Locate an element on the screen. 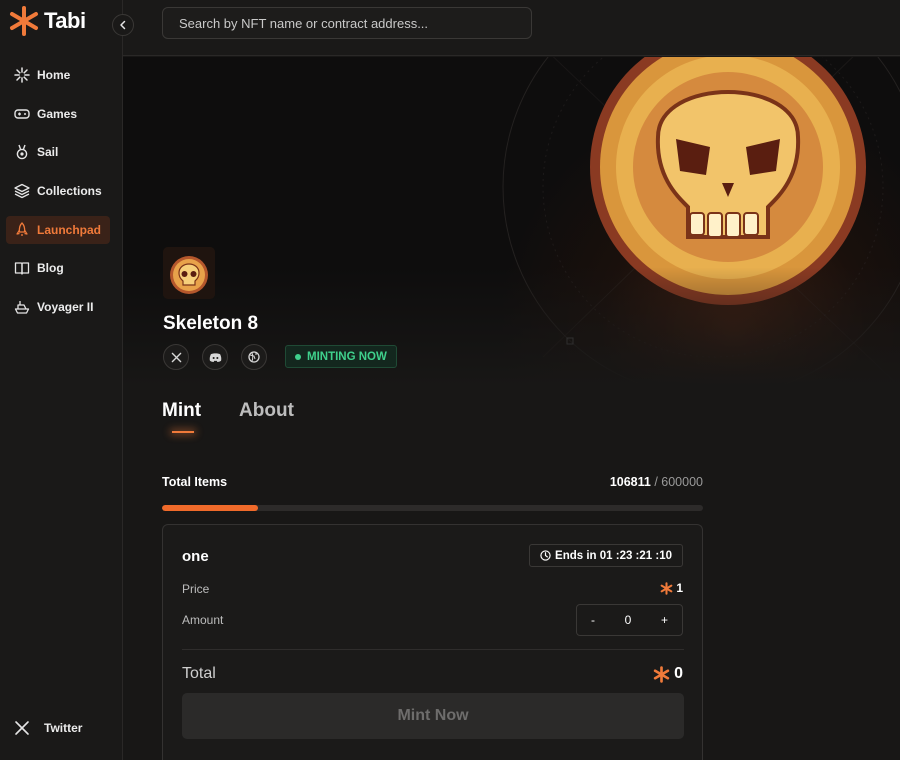 Image resolution: width=900 pixels, height=760 pixels. total-items-label: Total Items is located at coordinates (195, 482).